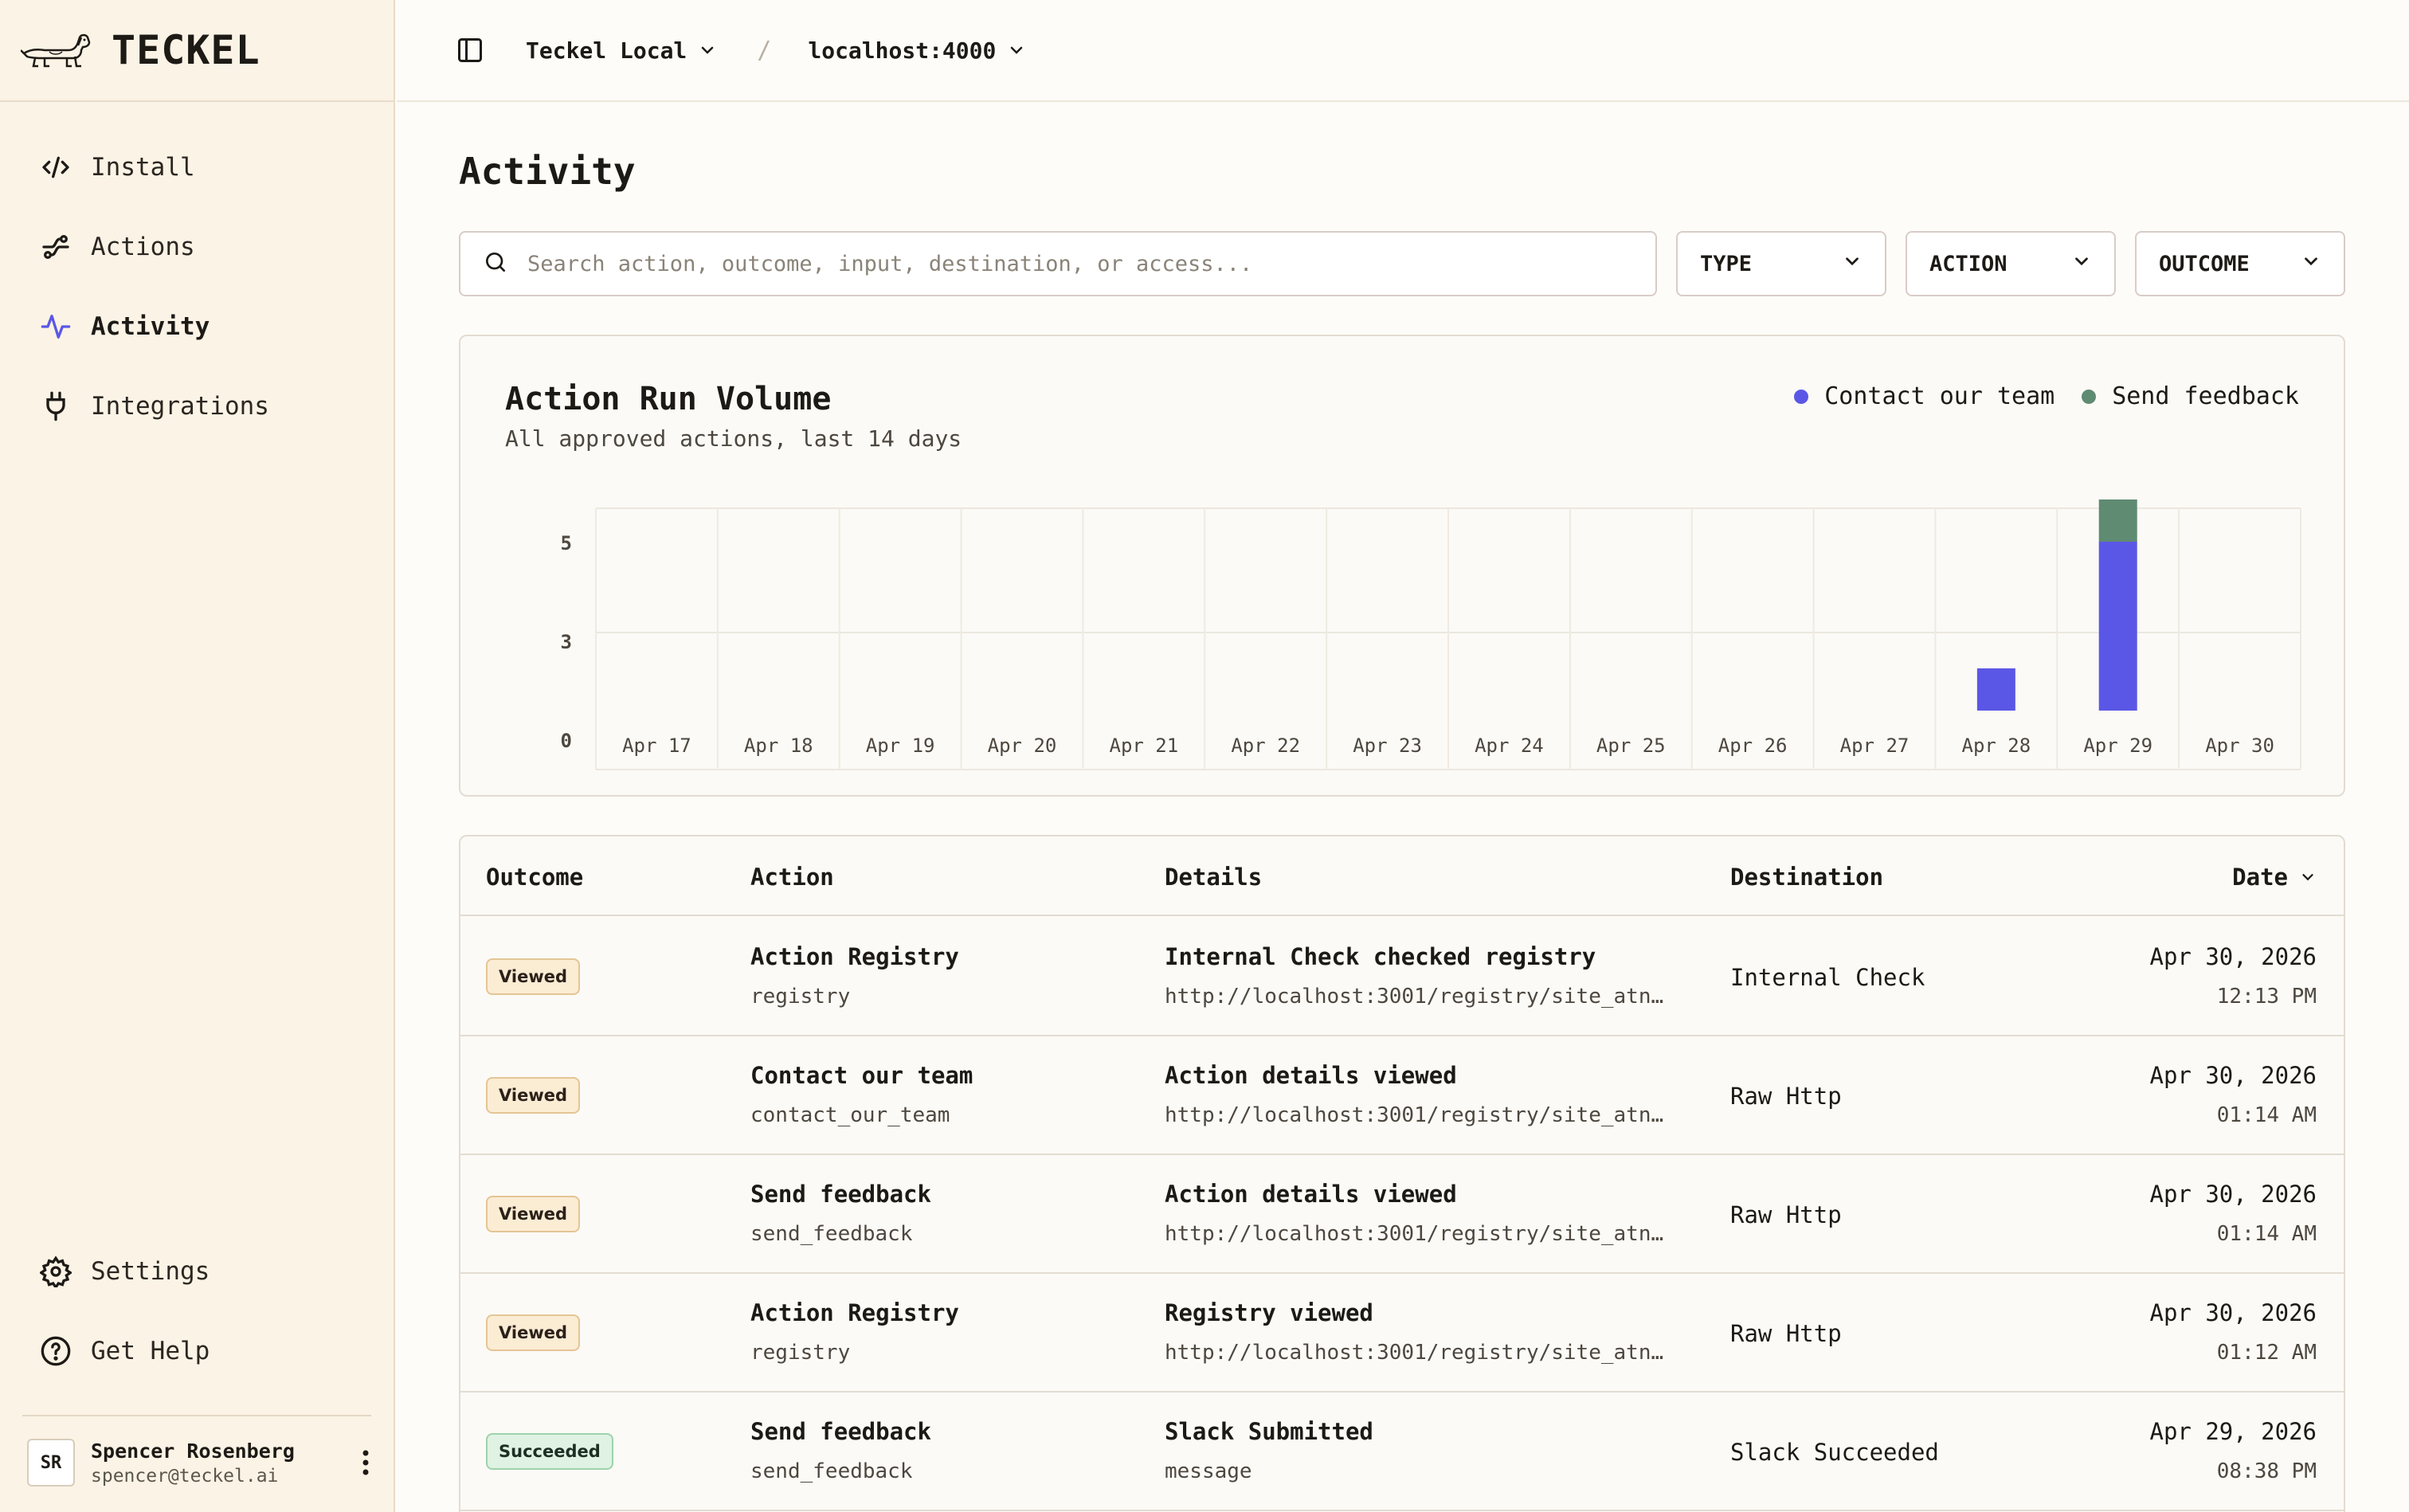  What do you see at coordinates (778, 745) in the screenshot?
I see `x-tick-label: Apr 18` at bounding box center [778, 745].